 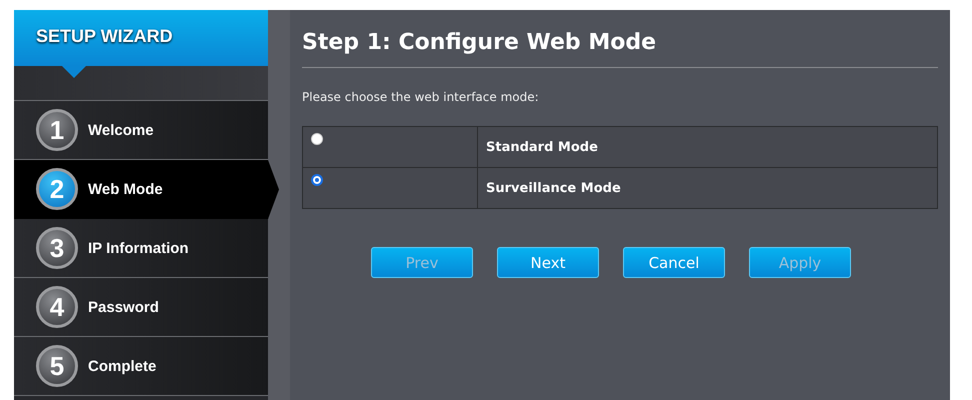 What do you see at coordinates (708, 188) in the screenshot?
I see `option-label: Surveillance Mode` at bounding box center [708, 188].